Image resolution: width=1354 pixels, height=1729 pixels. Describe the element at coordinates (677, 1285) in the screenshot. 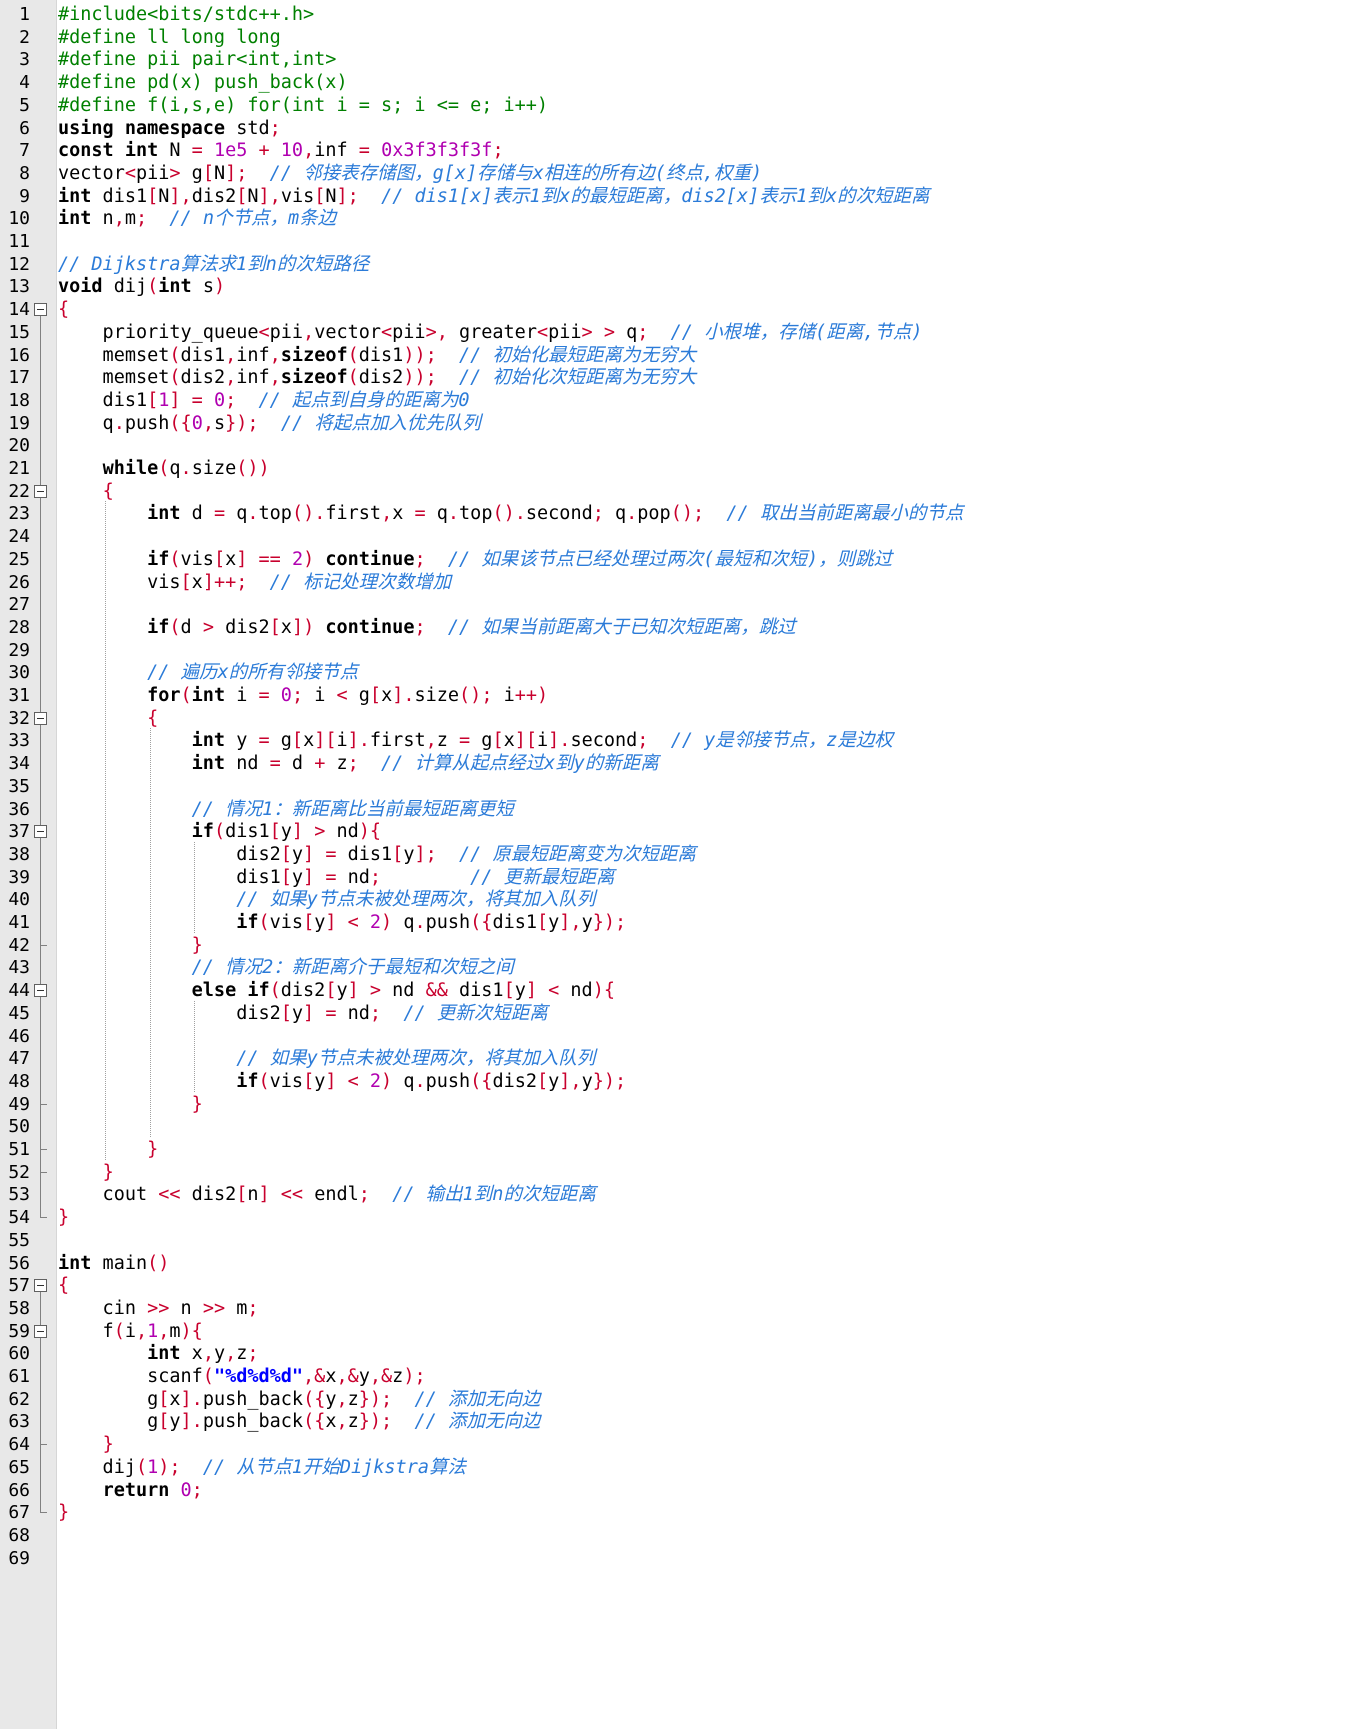

I see `code-line: 57 {` at that location.